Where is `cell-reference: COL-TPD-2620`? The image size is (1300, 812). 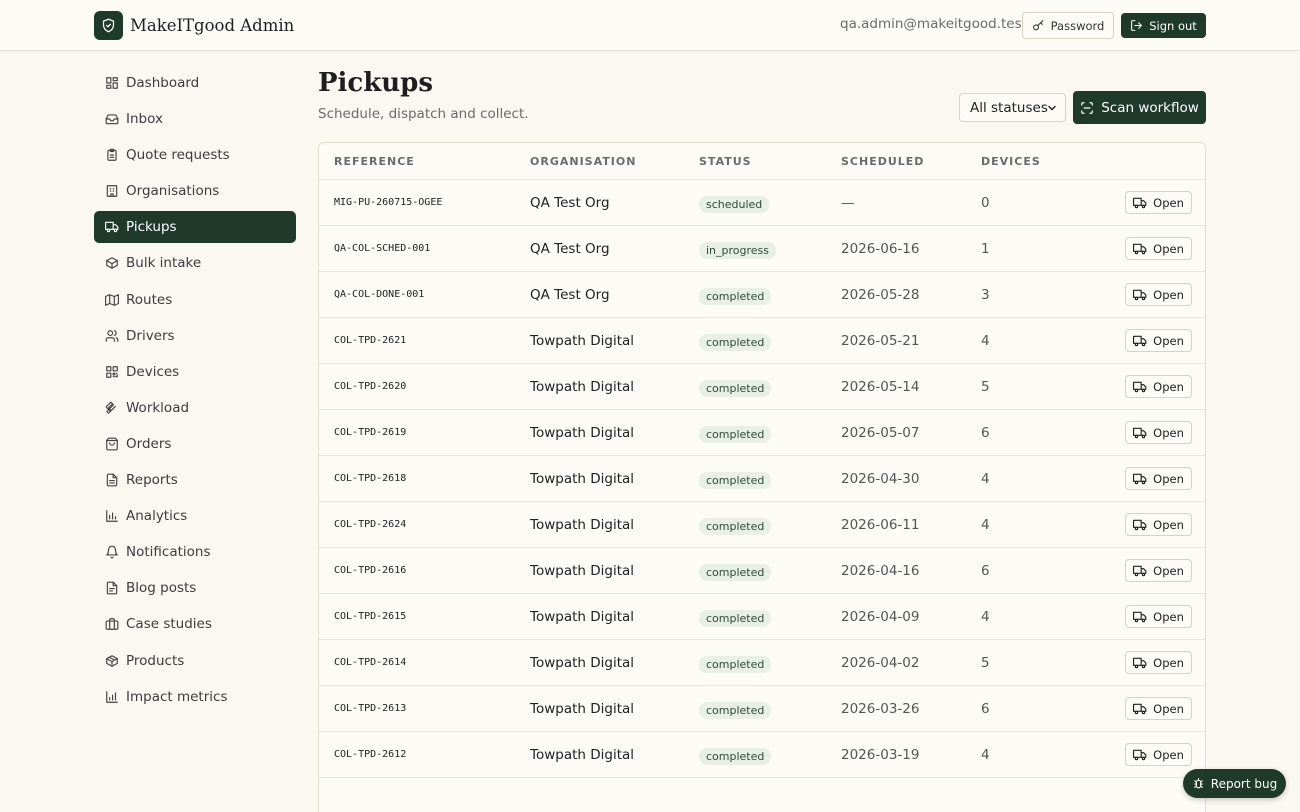
cell-reference: COL-TPD-2620 is located at coordinates (370, 386).